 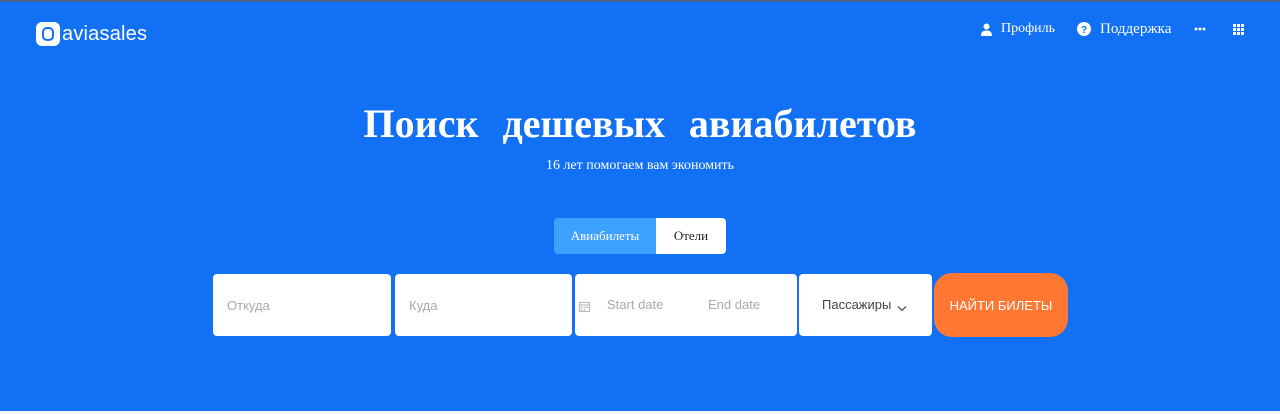 What do you see at coordinates (691, 236) in the screenshot?
I see `tab-hotels: Отели` at bounding box center [691, 236].